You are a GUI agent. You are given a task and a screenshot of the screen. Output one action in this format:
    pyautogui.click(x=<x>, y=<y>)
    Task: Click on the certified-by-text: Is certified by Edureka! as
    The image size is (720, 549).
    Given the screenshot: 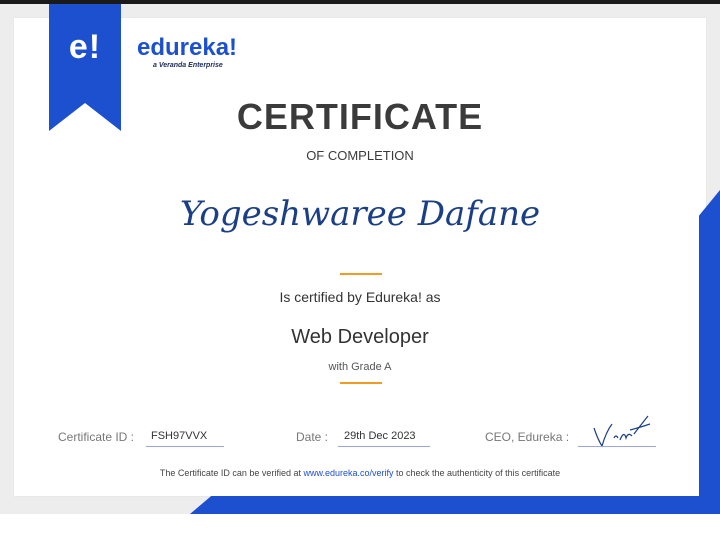 What is the action you would take?
    pyautogui.click(x=360, y=297)
    